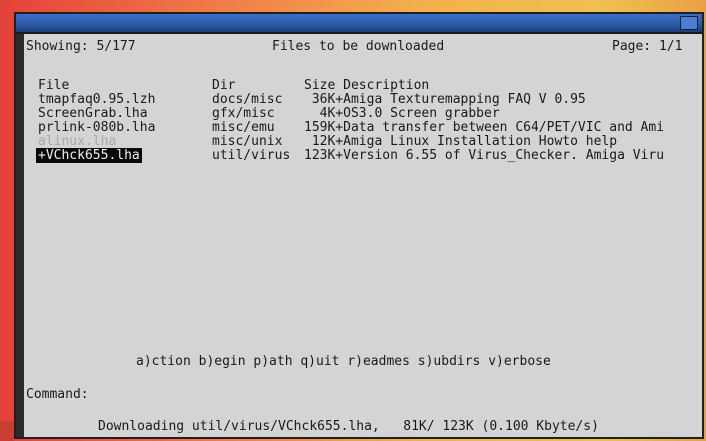  What do you see at coordinates (461, 141) in the screenshot?
I see `file-size-description: 12K+Amiga Linux Installation Howto help` at bounding box center [461, 141].